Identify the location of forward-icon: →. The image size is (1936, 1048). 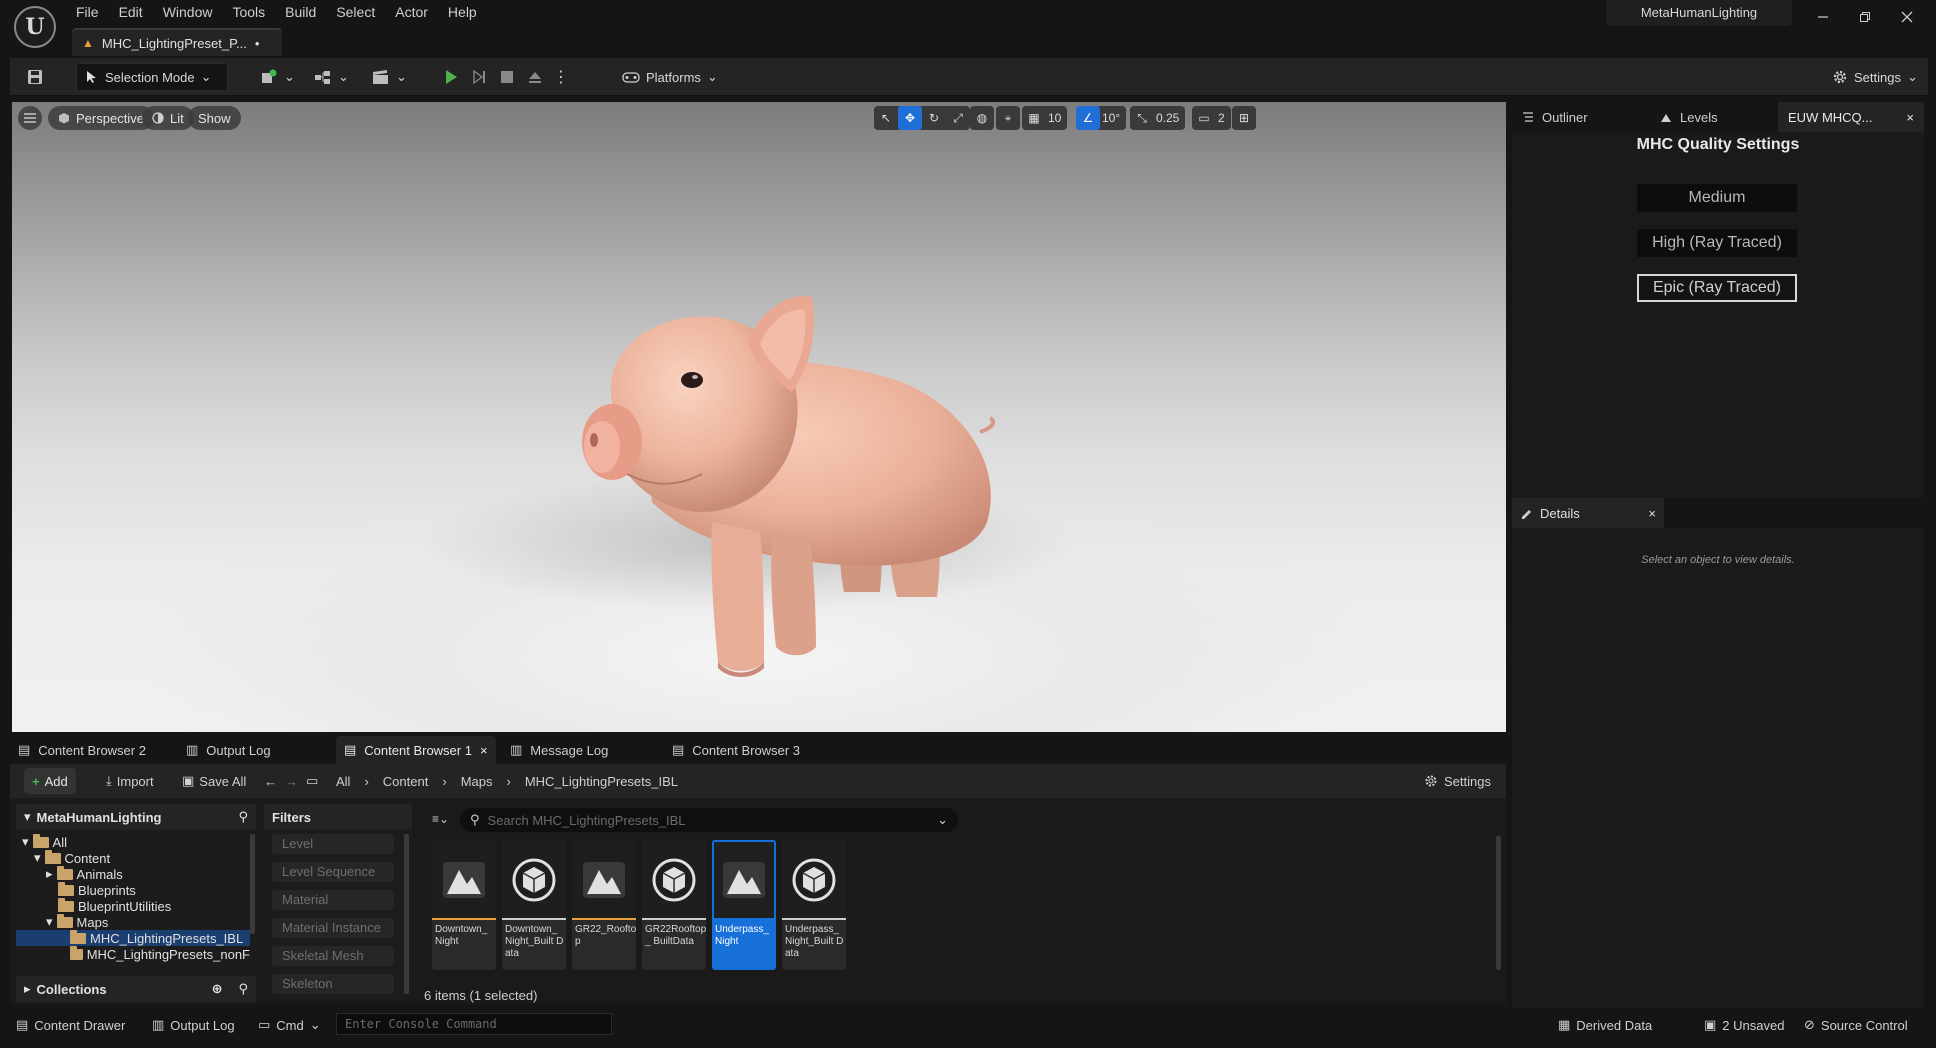
(291, 781).